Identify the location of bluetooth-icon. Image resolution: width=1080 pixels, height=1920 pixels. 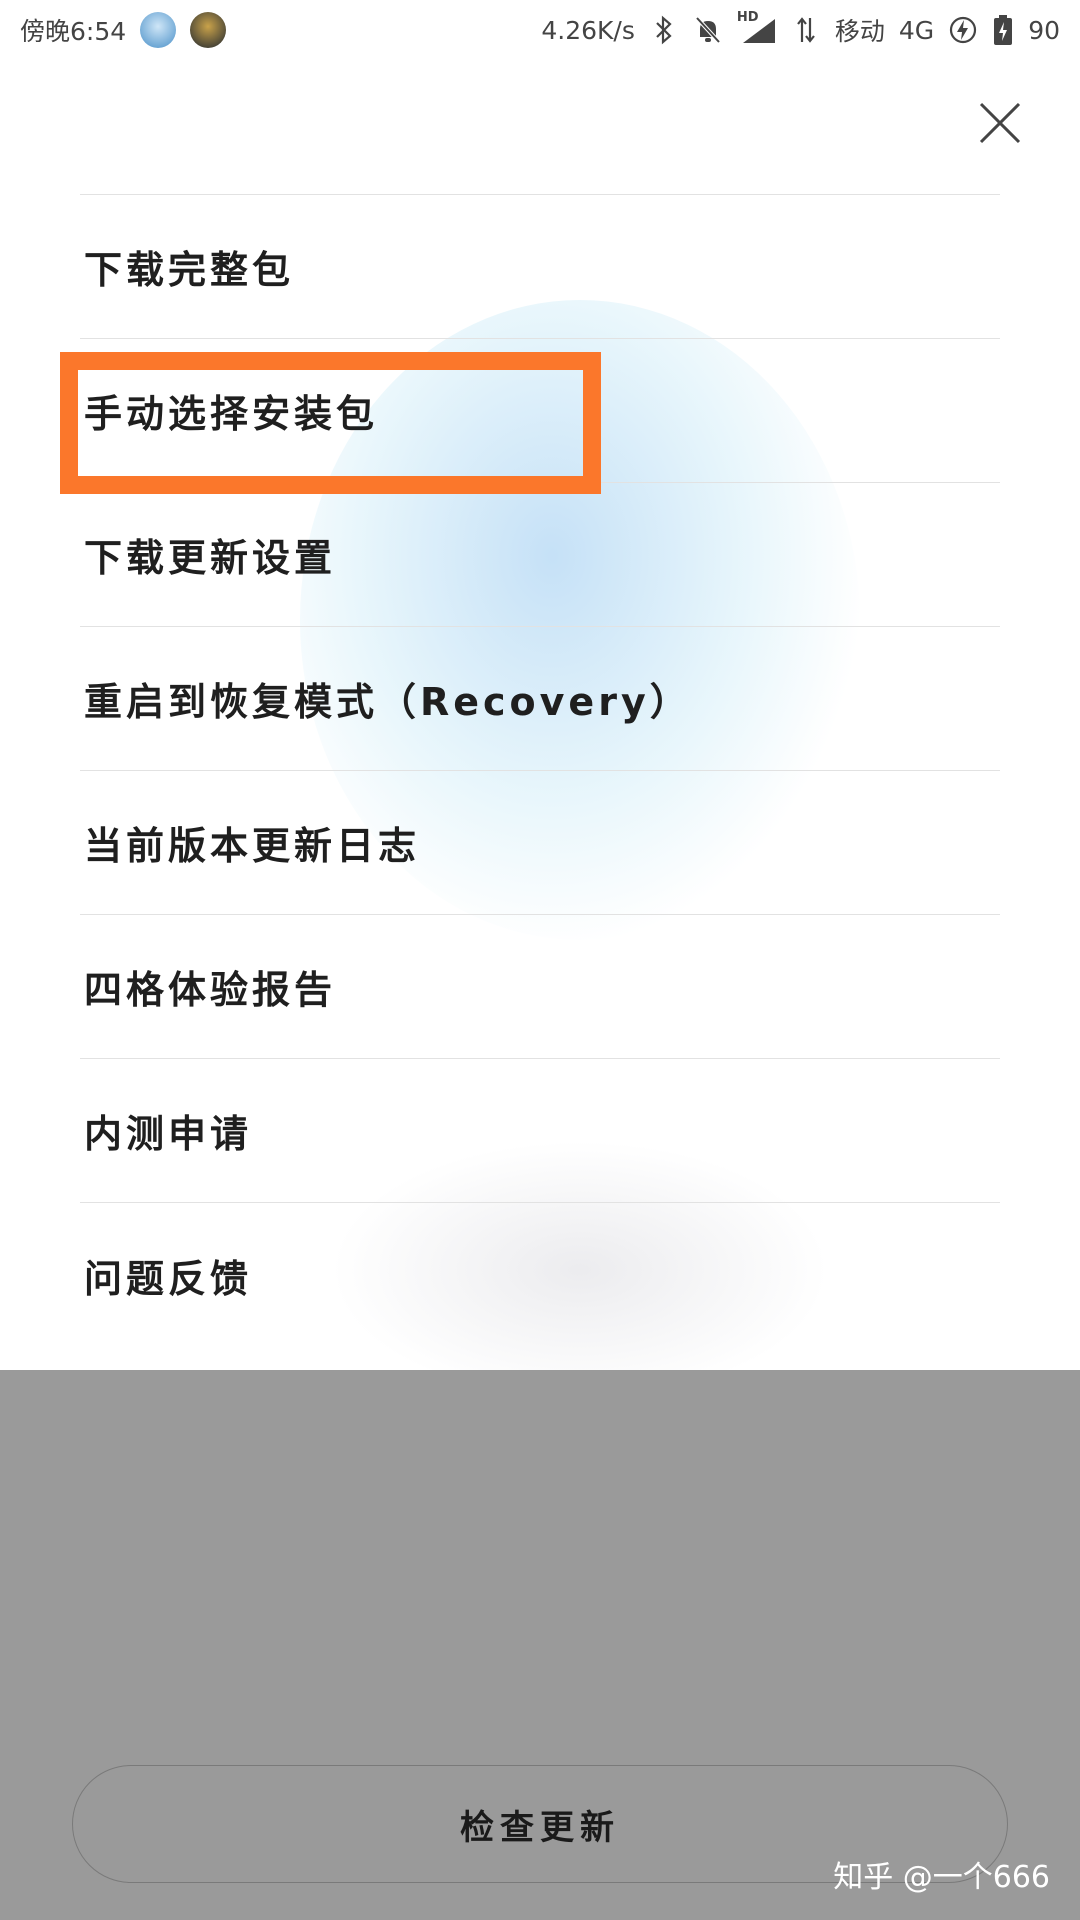
(664, 30).